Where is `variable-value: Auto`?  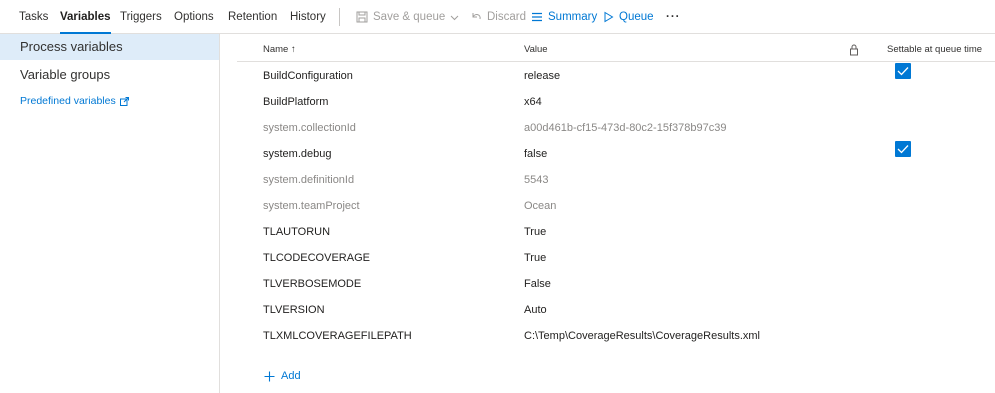
variable-value: Auto is located at coordinates (535, 310).